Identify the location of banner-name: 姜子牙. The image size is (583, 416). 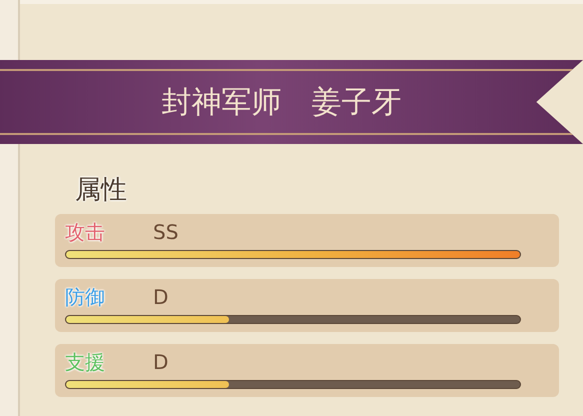
(357, 103).